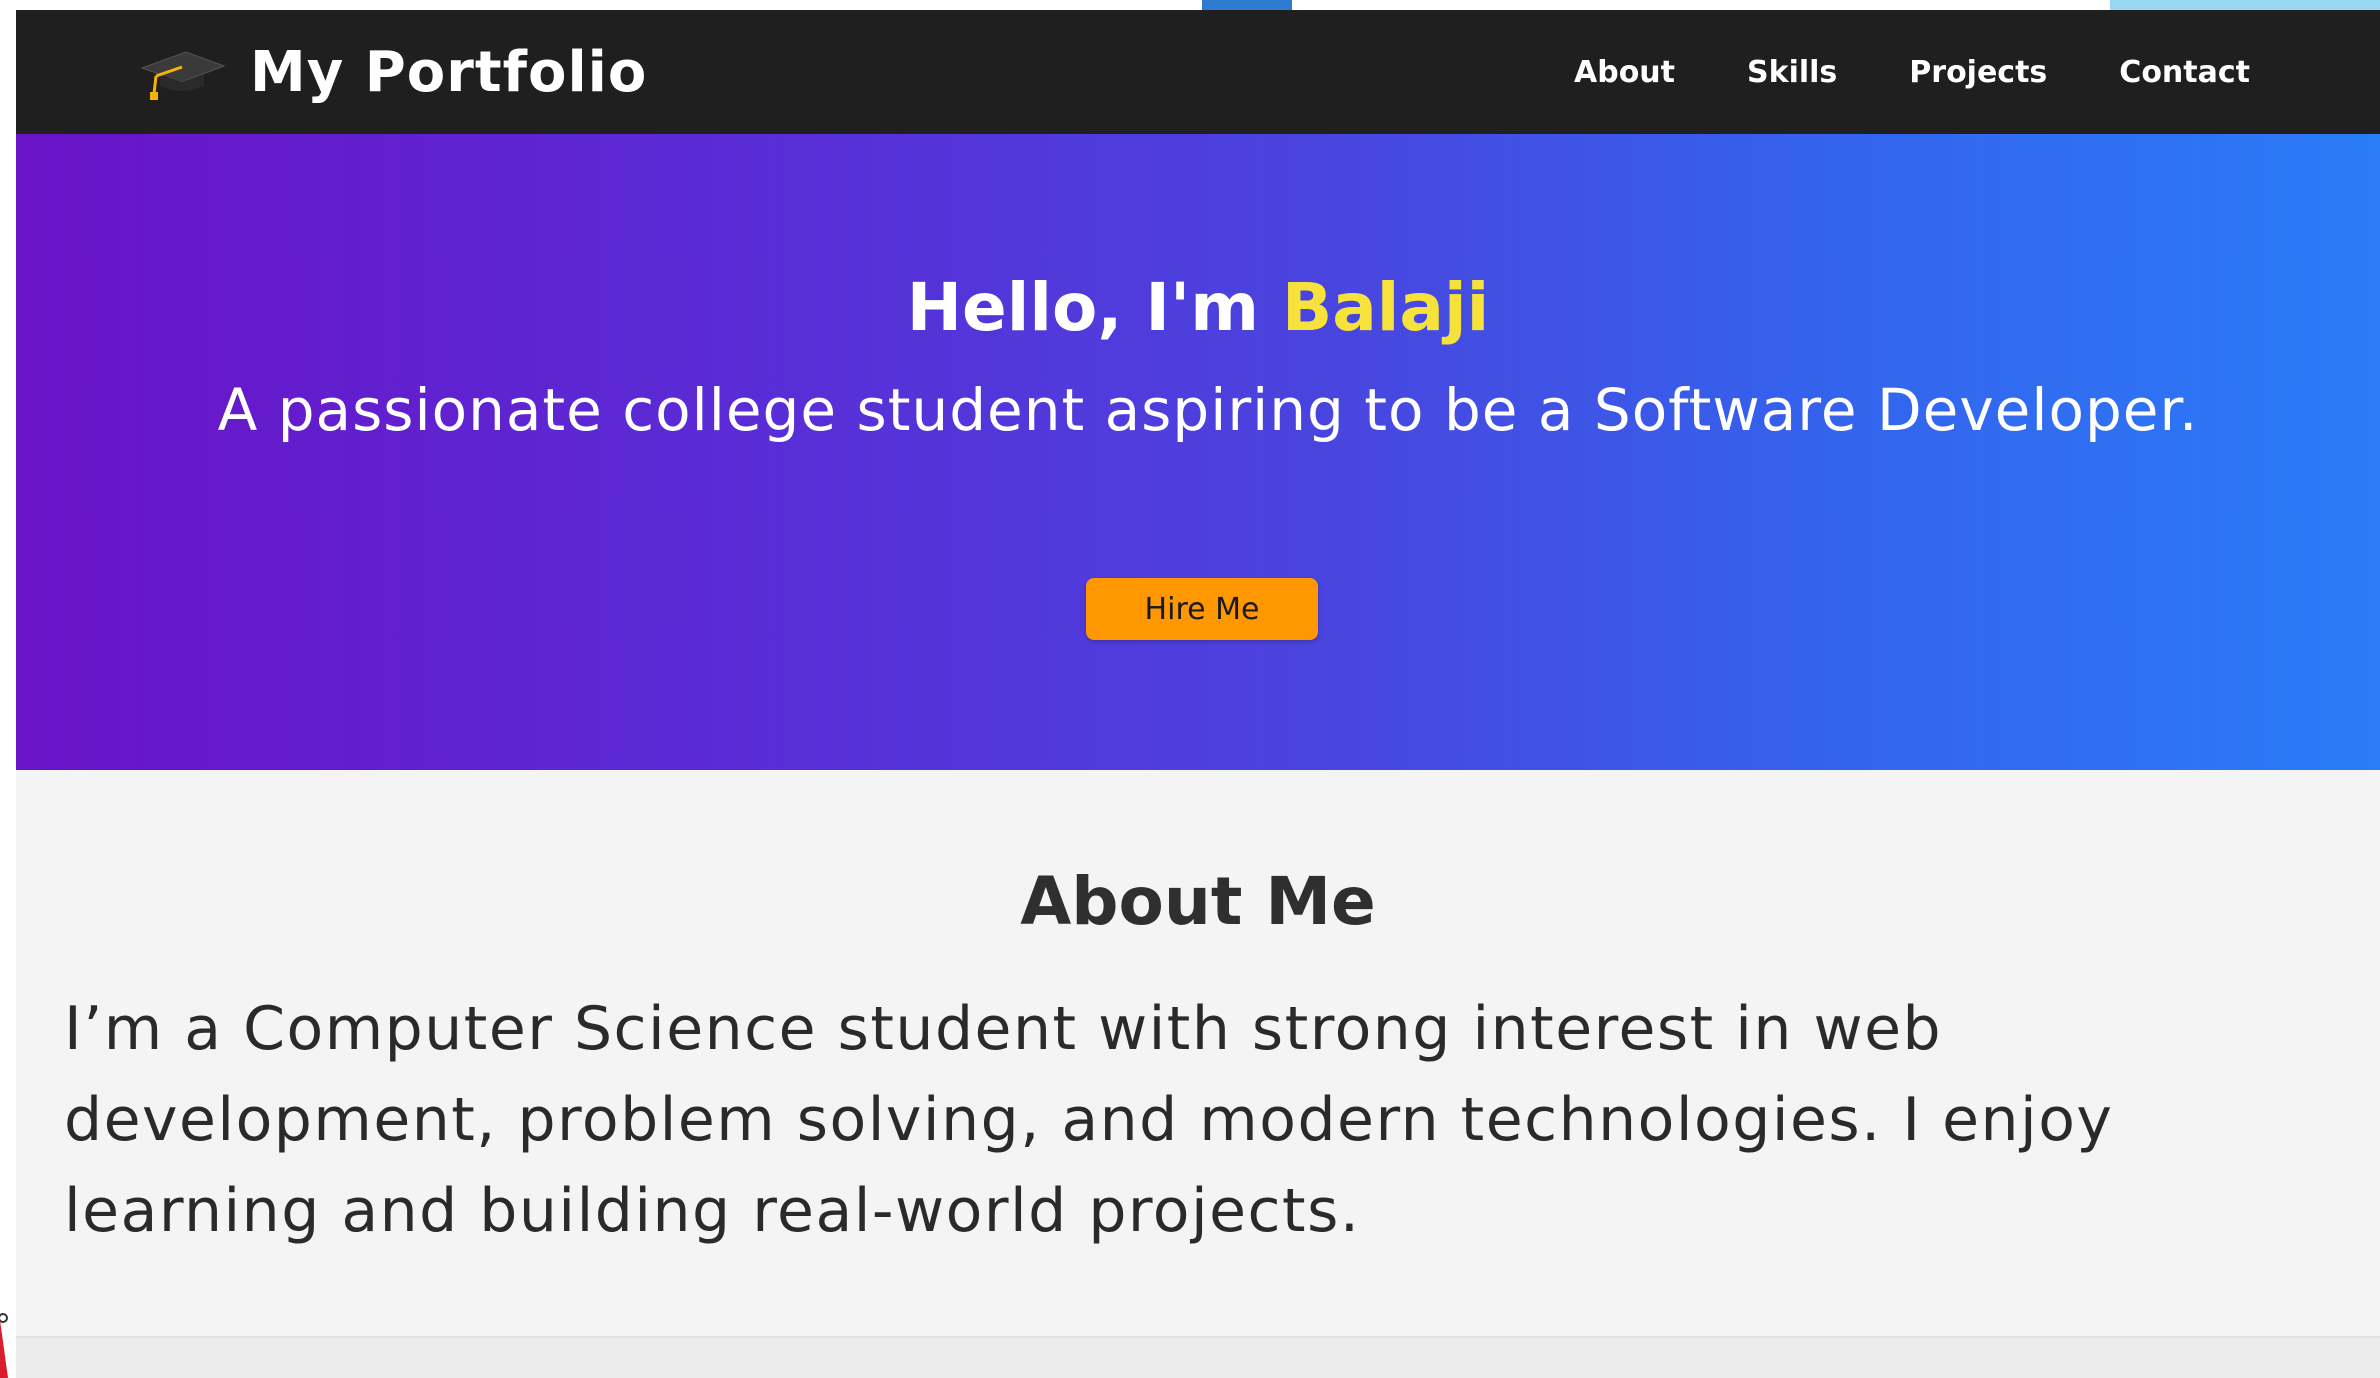  What do you see at coordinates (1082, 307) in the screenshot?
I see `hero-greeting: Hello, I'm` at bounding box center [1082, 307].